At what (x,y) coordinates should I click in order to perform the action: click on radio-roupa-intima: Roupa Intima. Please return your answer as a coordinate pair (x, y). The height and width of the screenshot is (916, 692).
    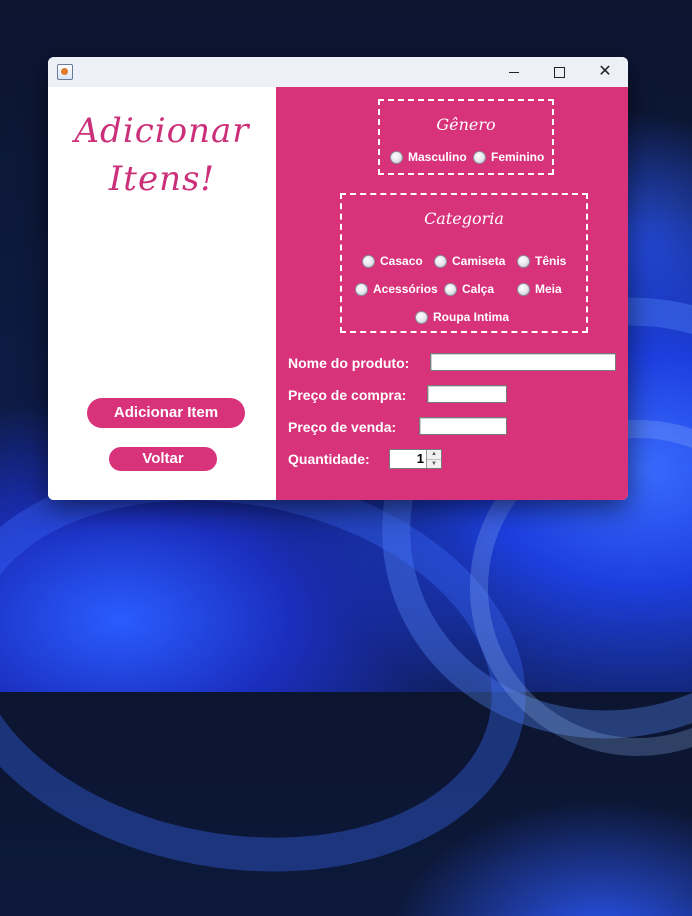
    Looking at the image, I should click on (462, 317).